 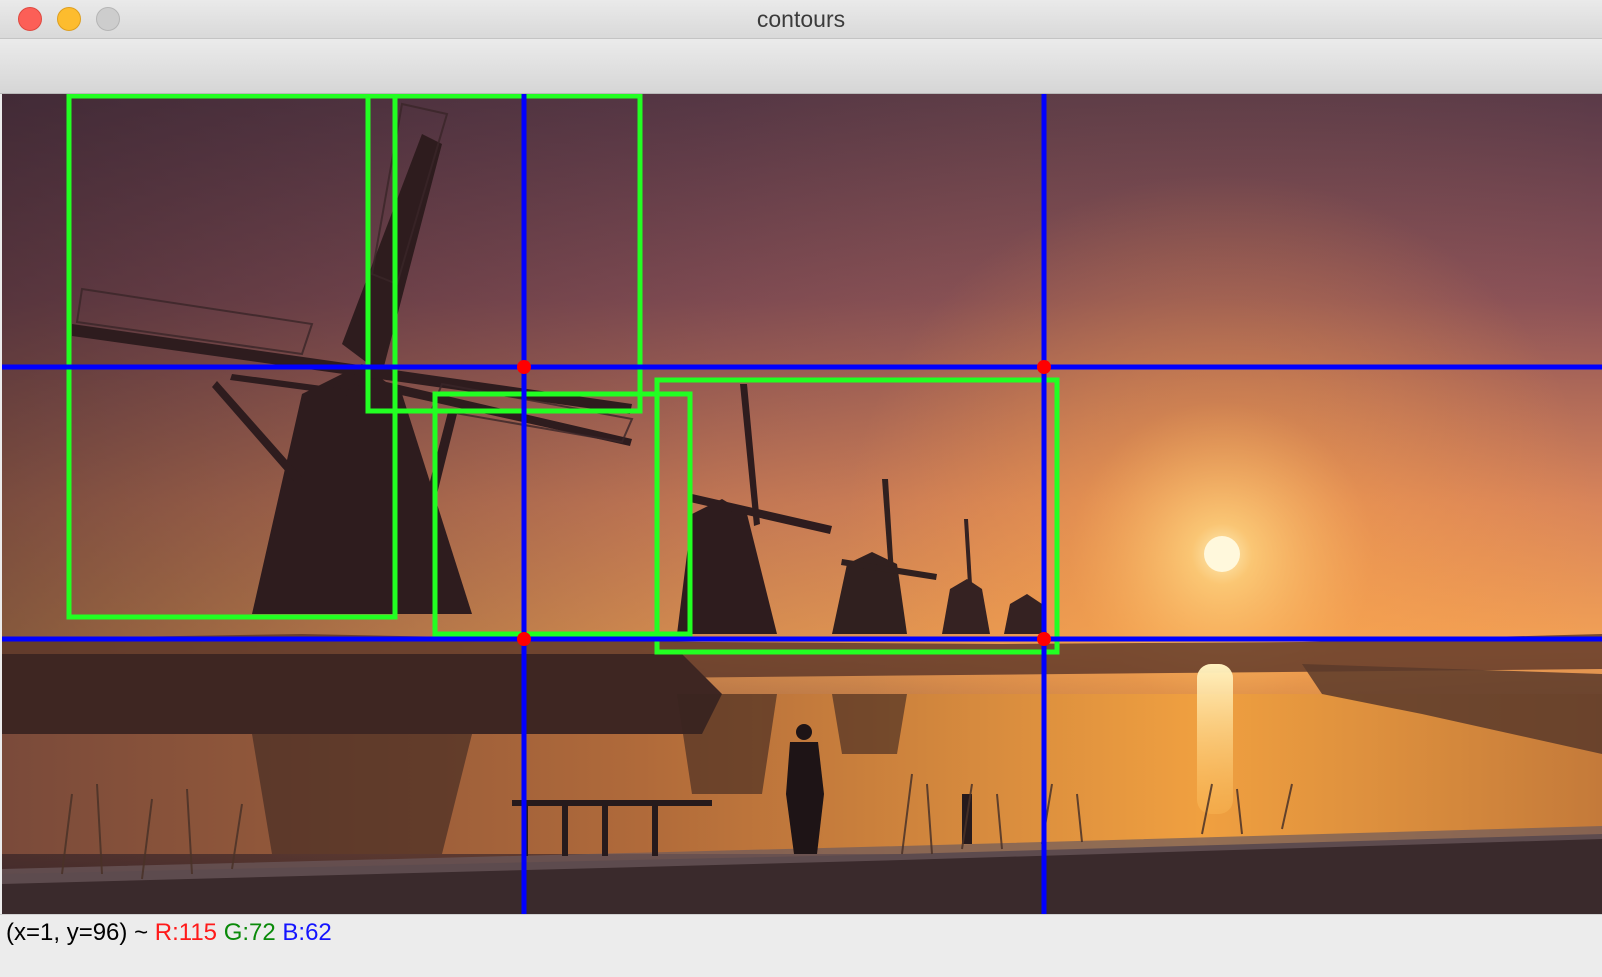 I want to click on window-title: contours, so click(x=801, y=19).